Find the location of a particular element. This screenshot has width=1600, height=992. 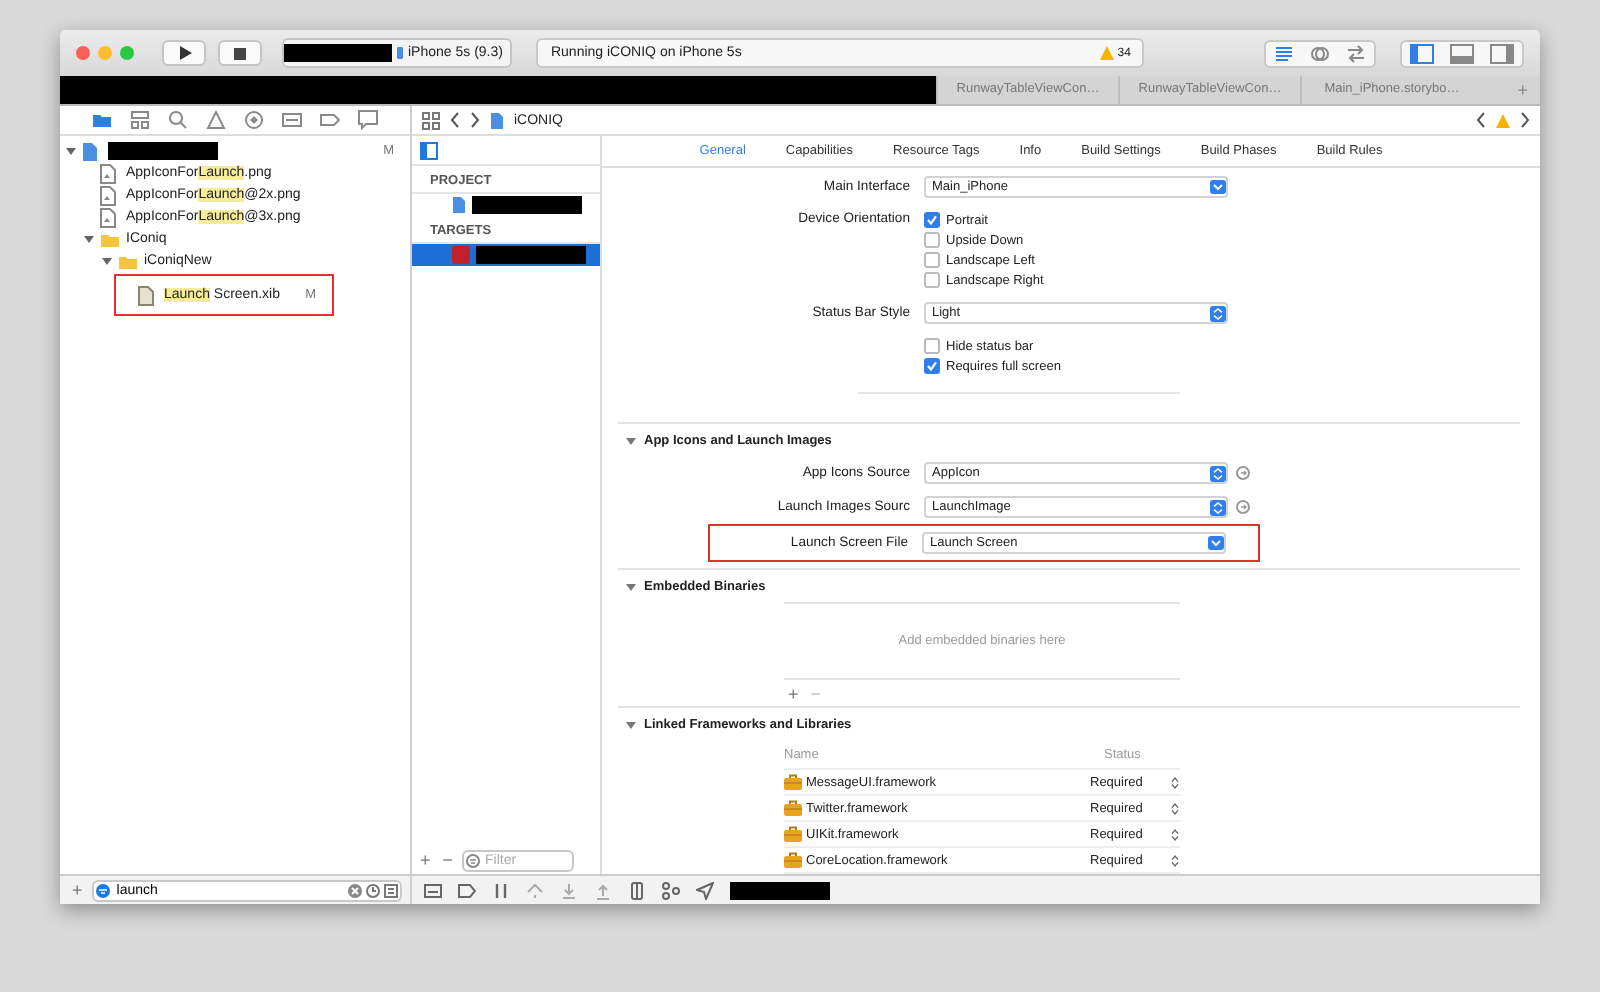

lines-icon is located at coordinates (1284, 53).